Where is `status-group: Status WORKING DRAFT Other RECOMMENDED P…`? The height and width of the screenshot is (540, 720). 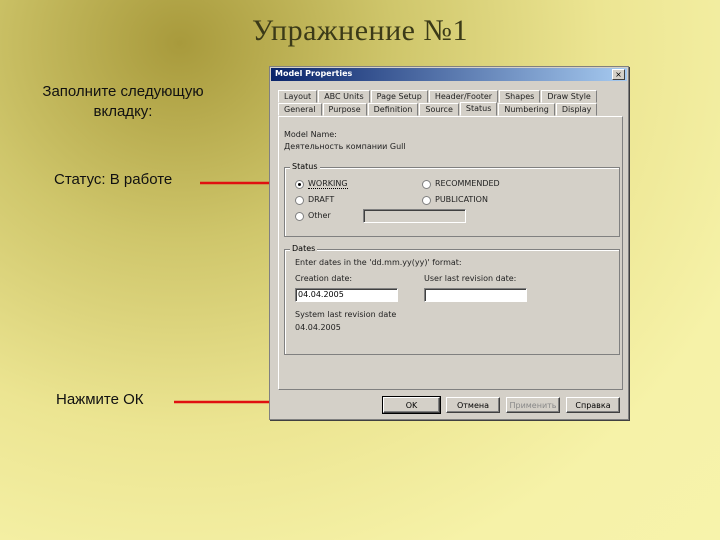
status-group: Status WORKING DRAFT Other RECOMMENDED P… is located at coordinates (452, 199).